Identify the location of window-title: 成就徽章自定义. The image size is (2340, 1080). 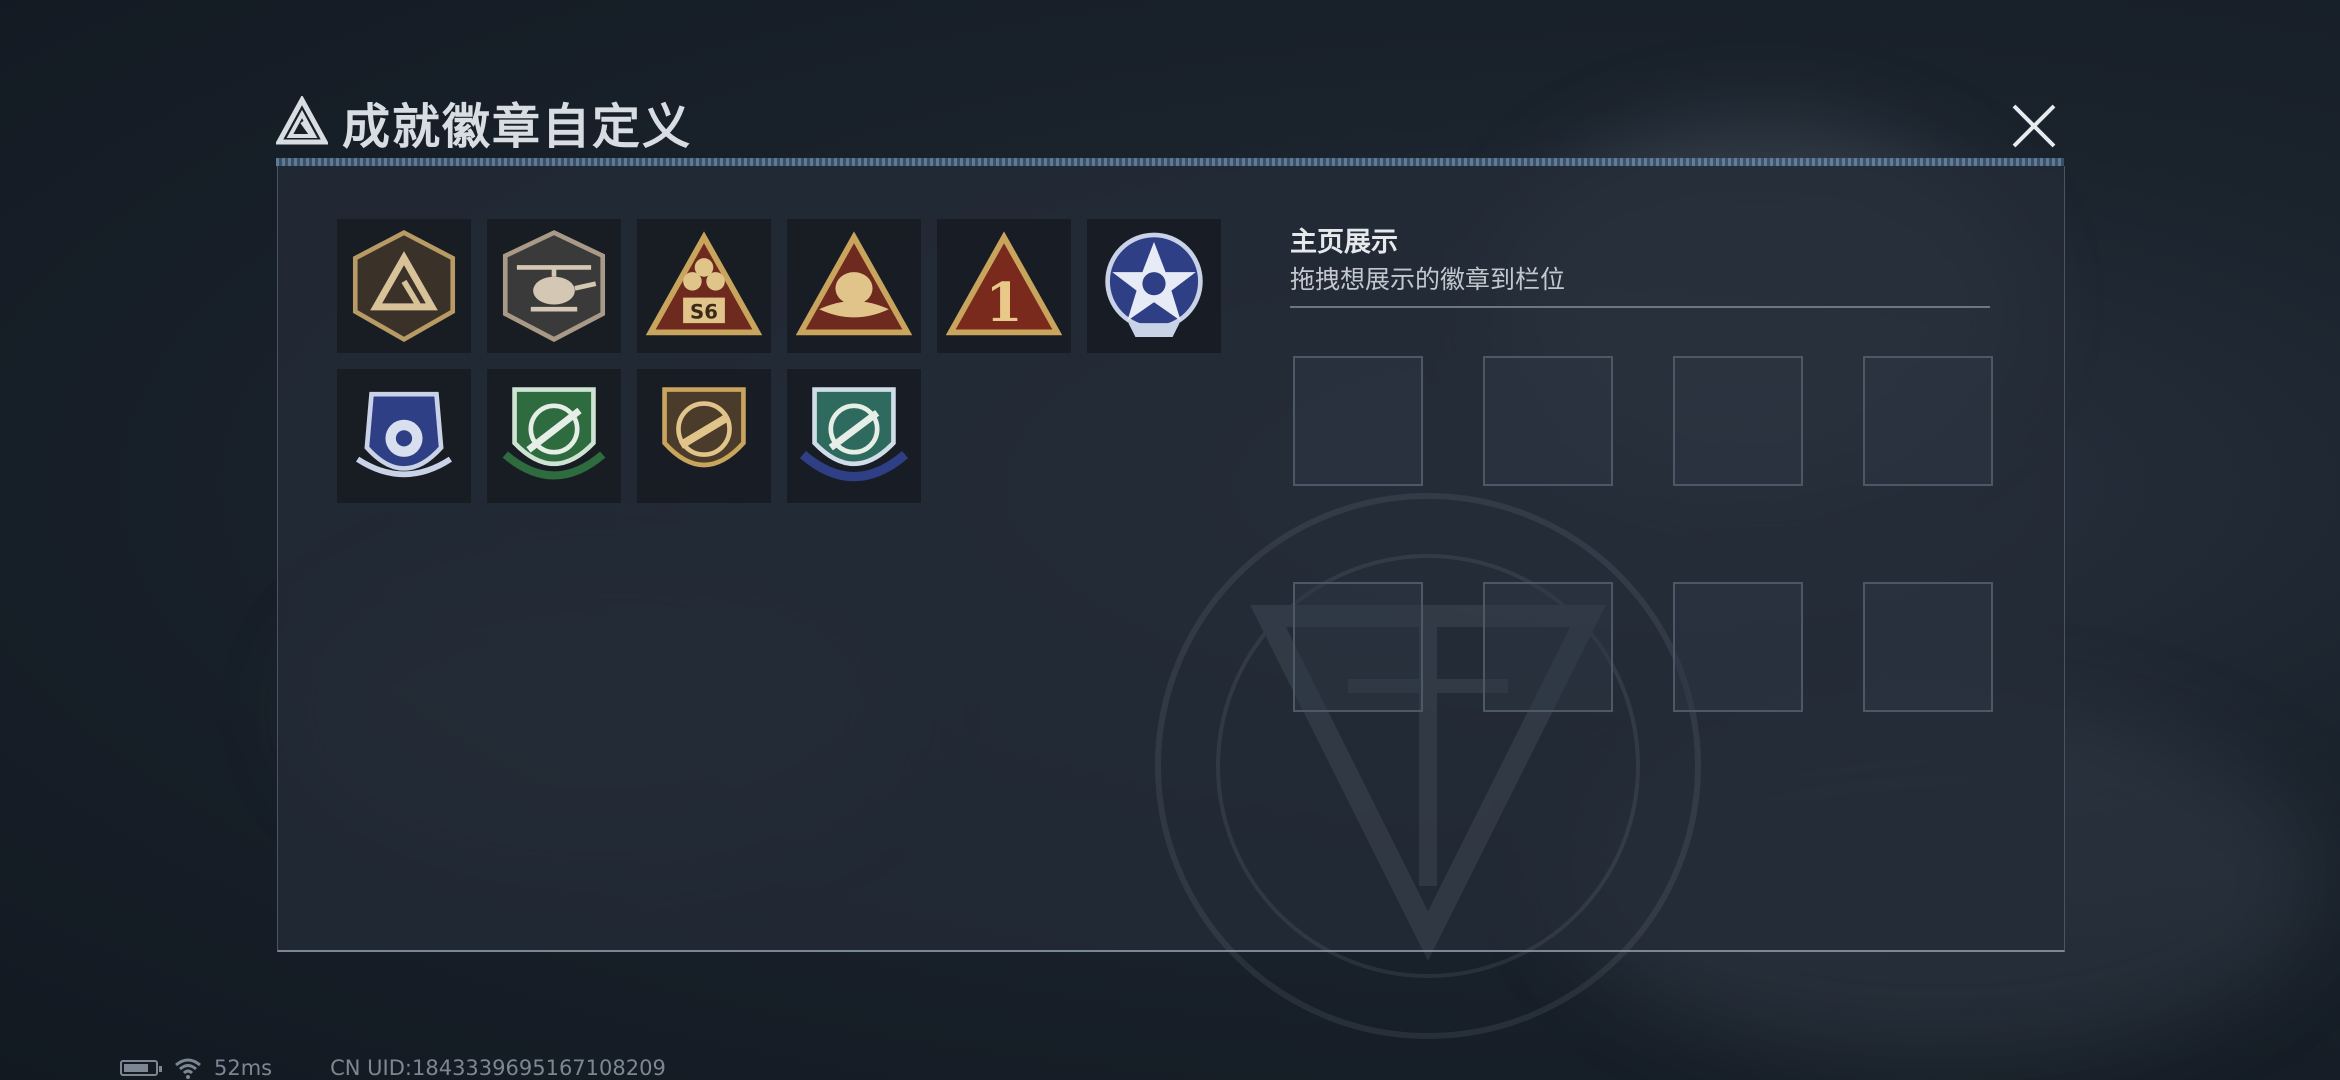
(517, 127).